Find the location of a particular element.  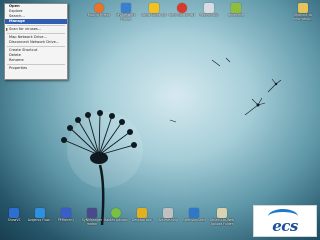

desktop-icon-upload-folder: Ubuntu-to-Web Upload Folder is located at coordinates (222, 217).